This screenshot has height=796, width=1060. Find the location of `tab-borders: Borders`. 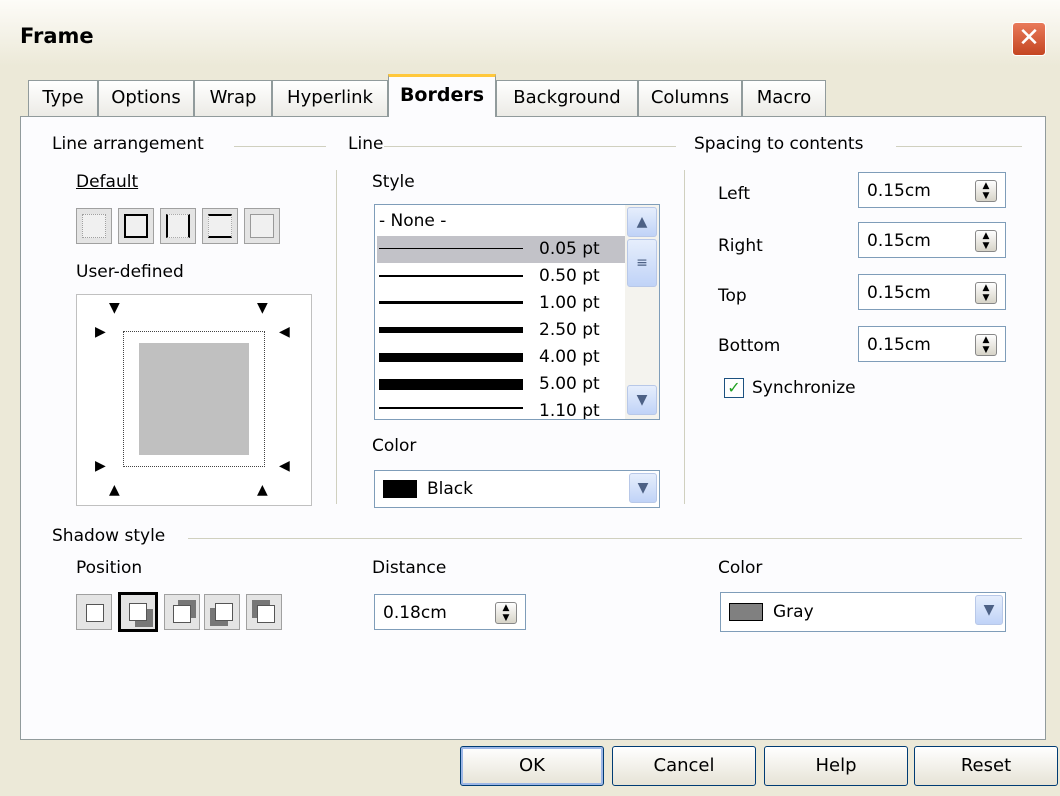

tab-borders: Borders is located at coordinates (442, 95).